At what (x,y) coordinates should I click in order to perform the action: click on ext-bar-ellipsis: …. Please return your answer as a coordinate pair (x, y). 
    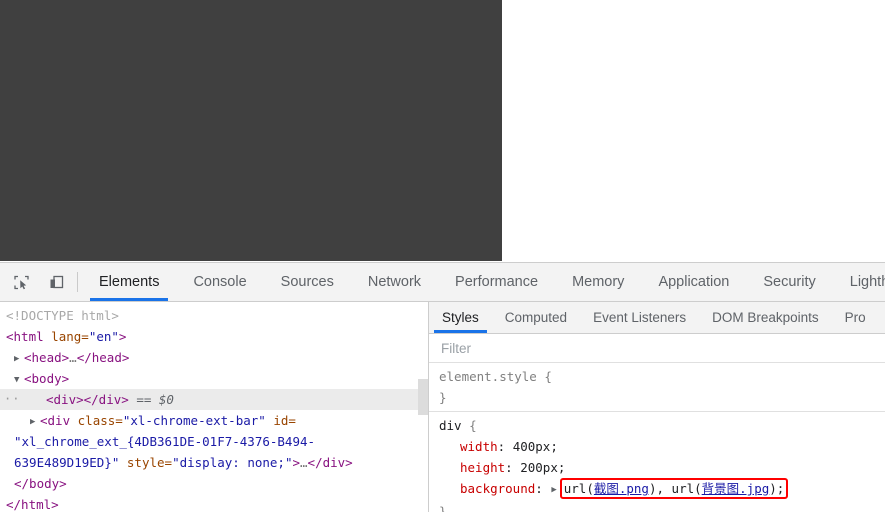
    Looking at the image, I should click on (304, 462).